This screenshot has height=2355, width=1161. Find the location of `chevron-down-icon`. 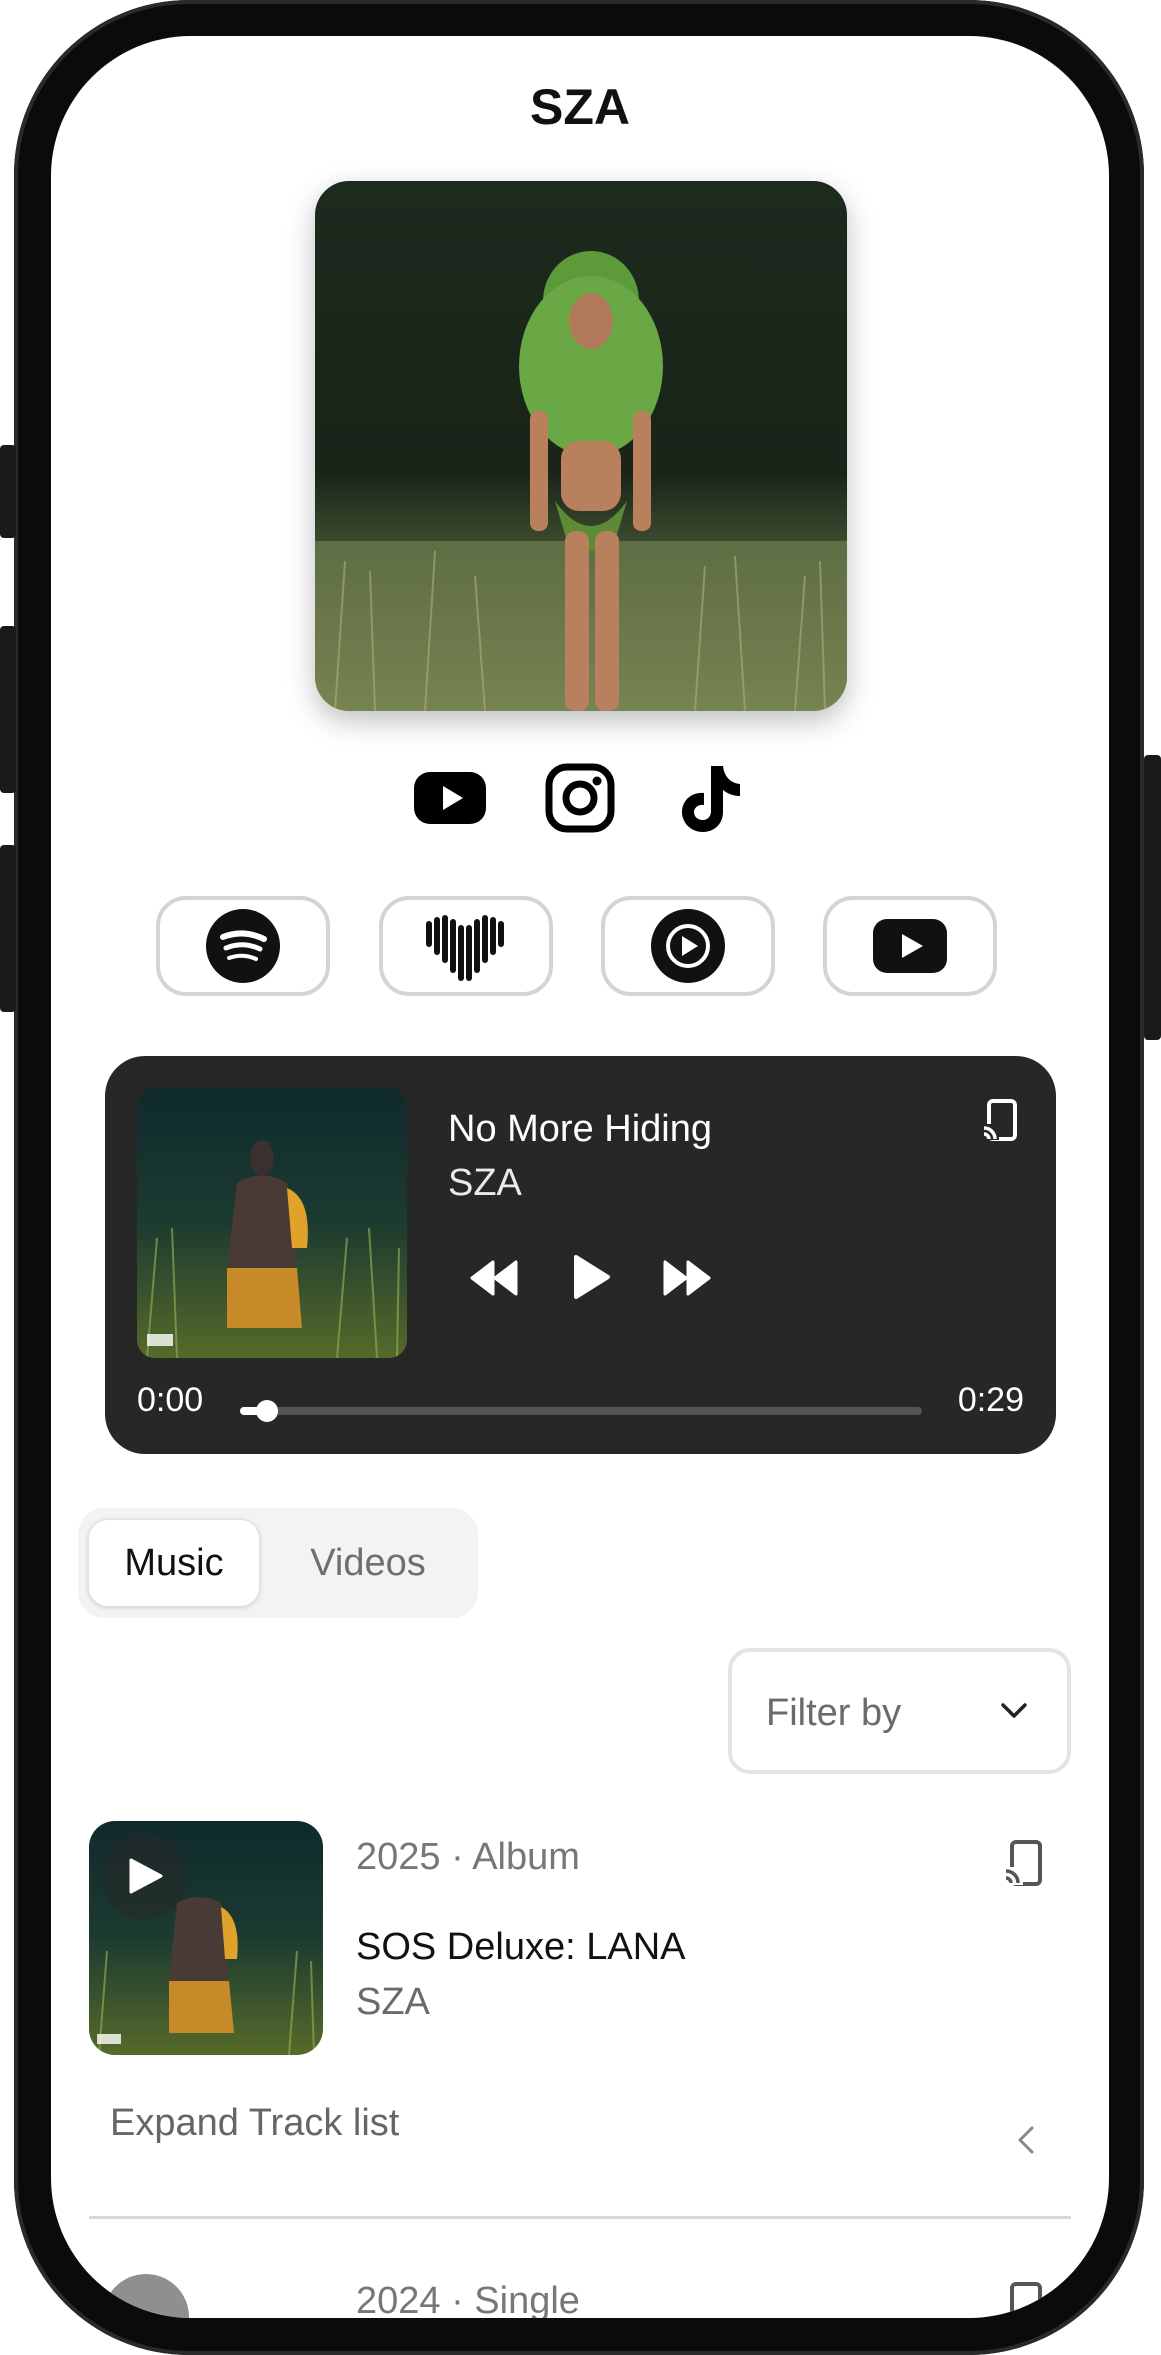

chevron-down-icon is located at coordinates (1014, 1710).